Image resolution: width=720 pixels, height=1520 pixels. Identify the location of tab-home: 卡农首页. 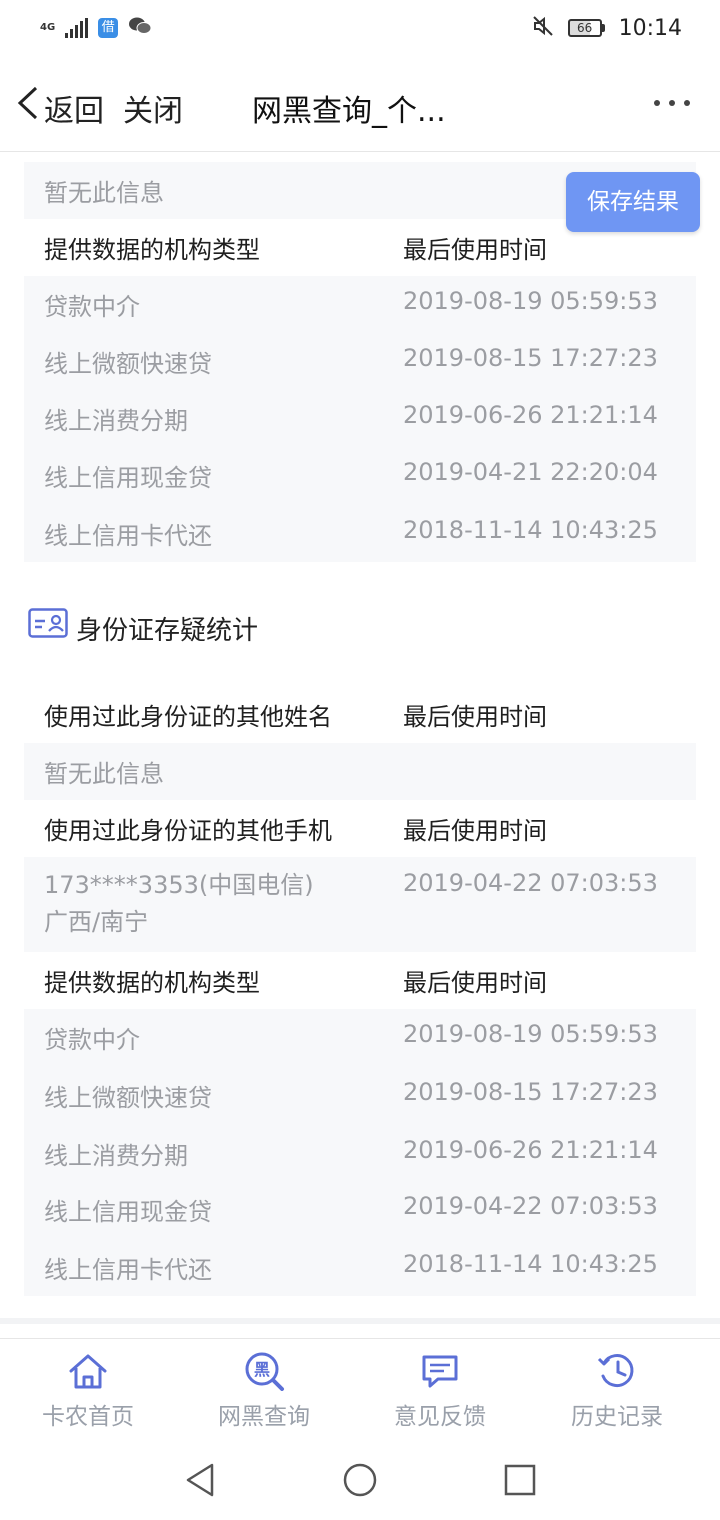
(88, 1393).